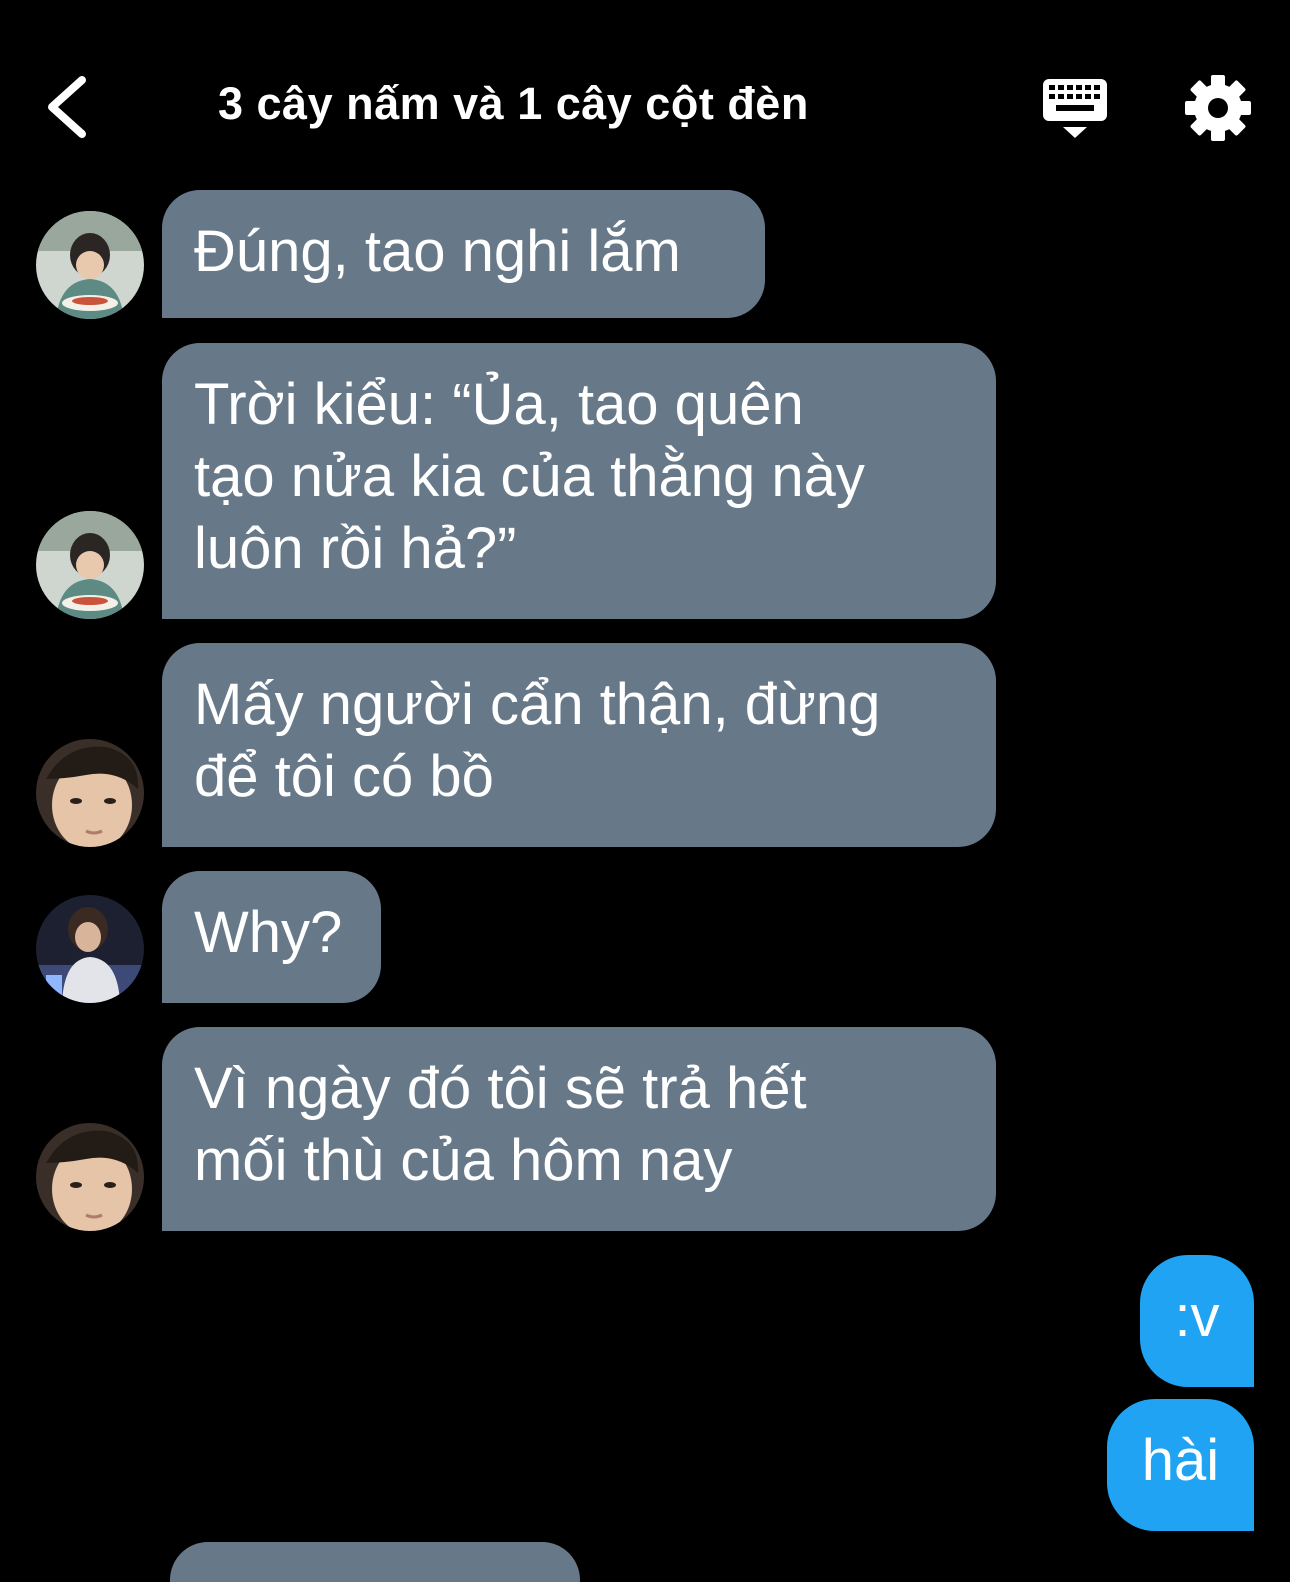  I want to click on chevron-left-icon, so click(67, 107).